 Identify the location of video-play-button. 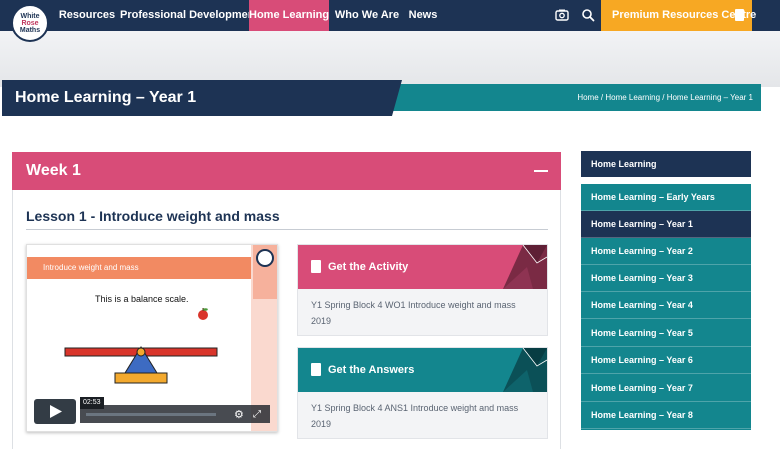
(55, 411).